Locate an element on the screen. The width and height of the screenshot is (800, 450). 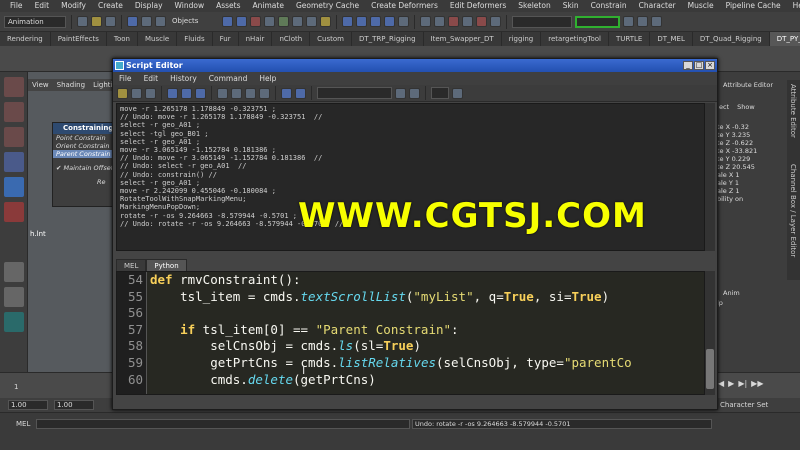
viewport-menu-shading: Shading is located at coordinates (71, 85).